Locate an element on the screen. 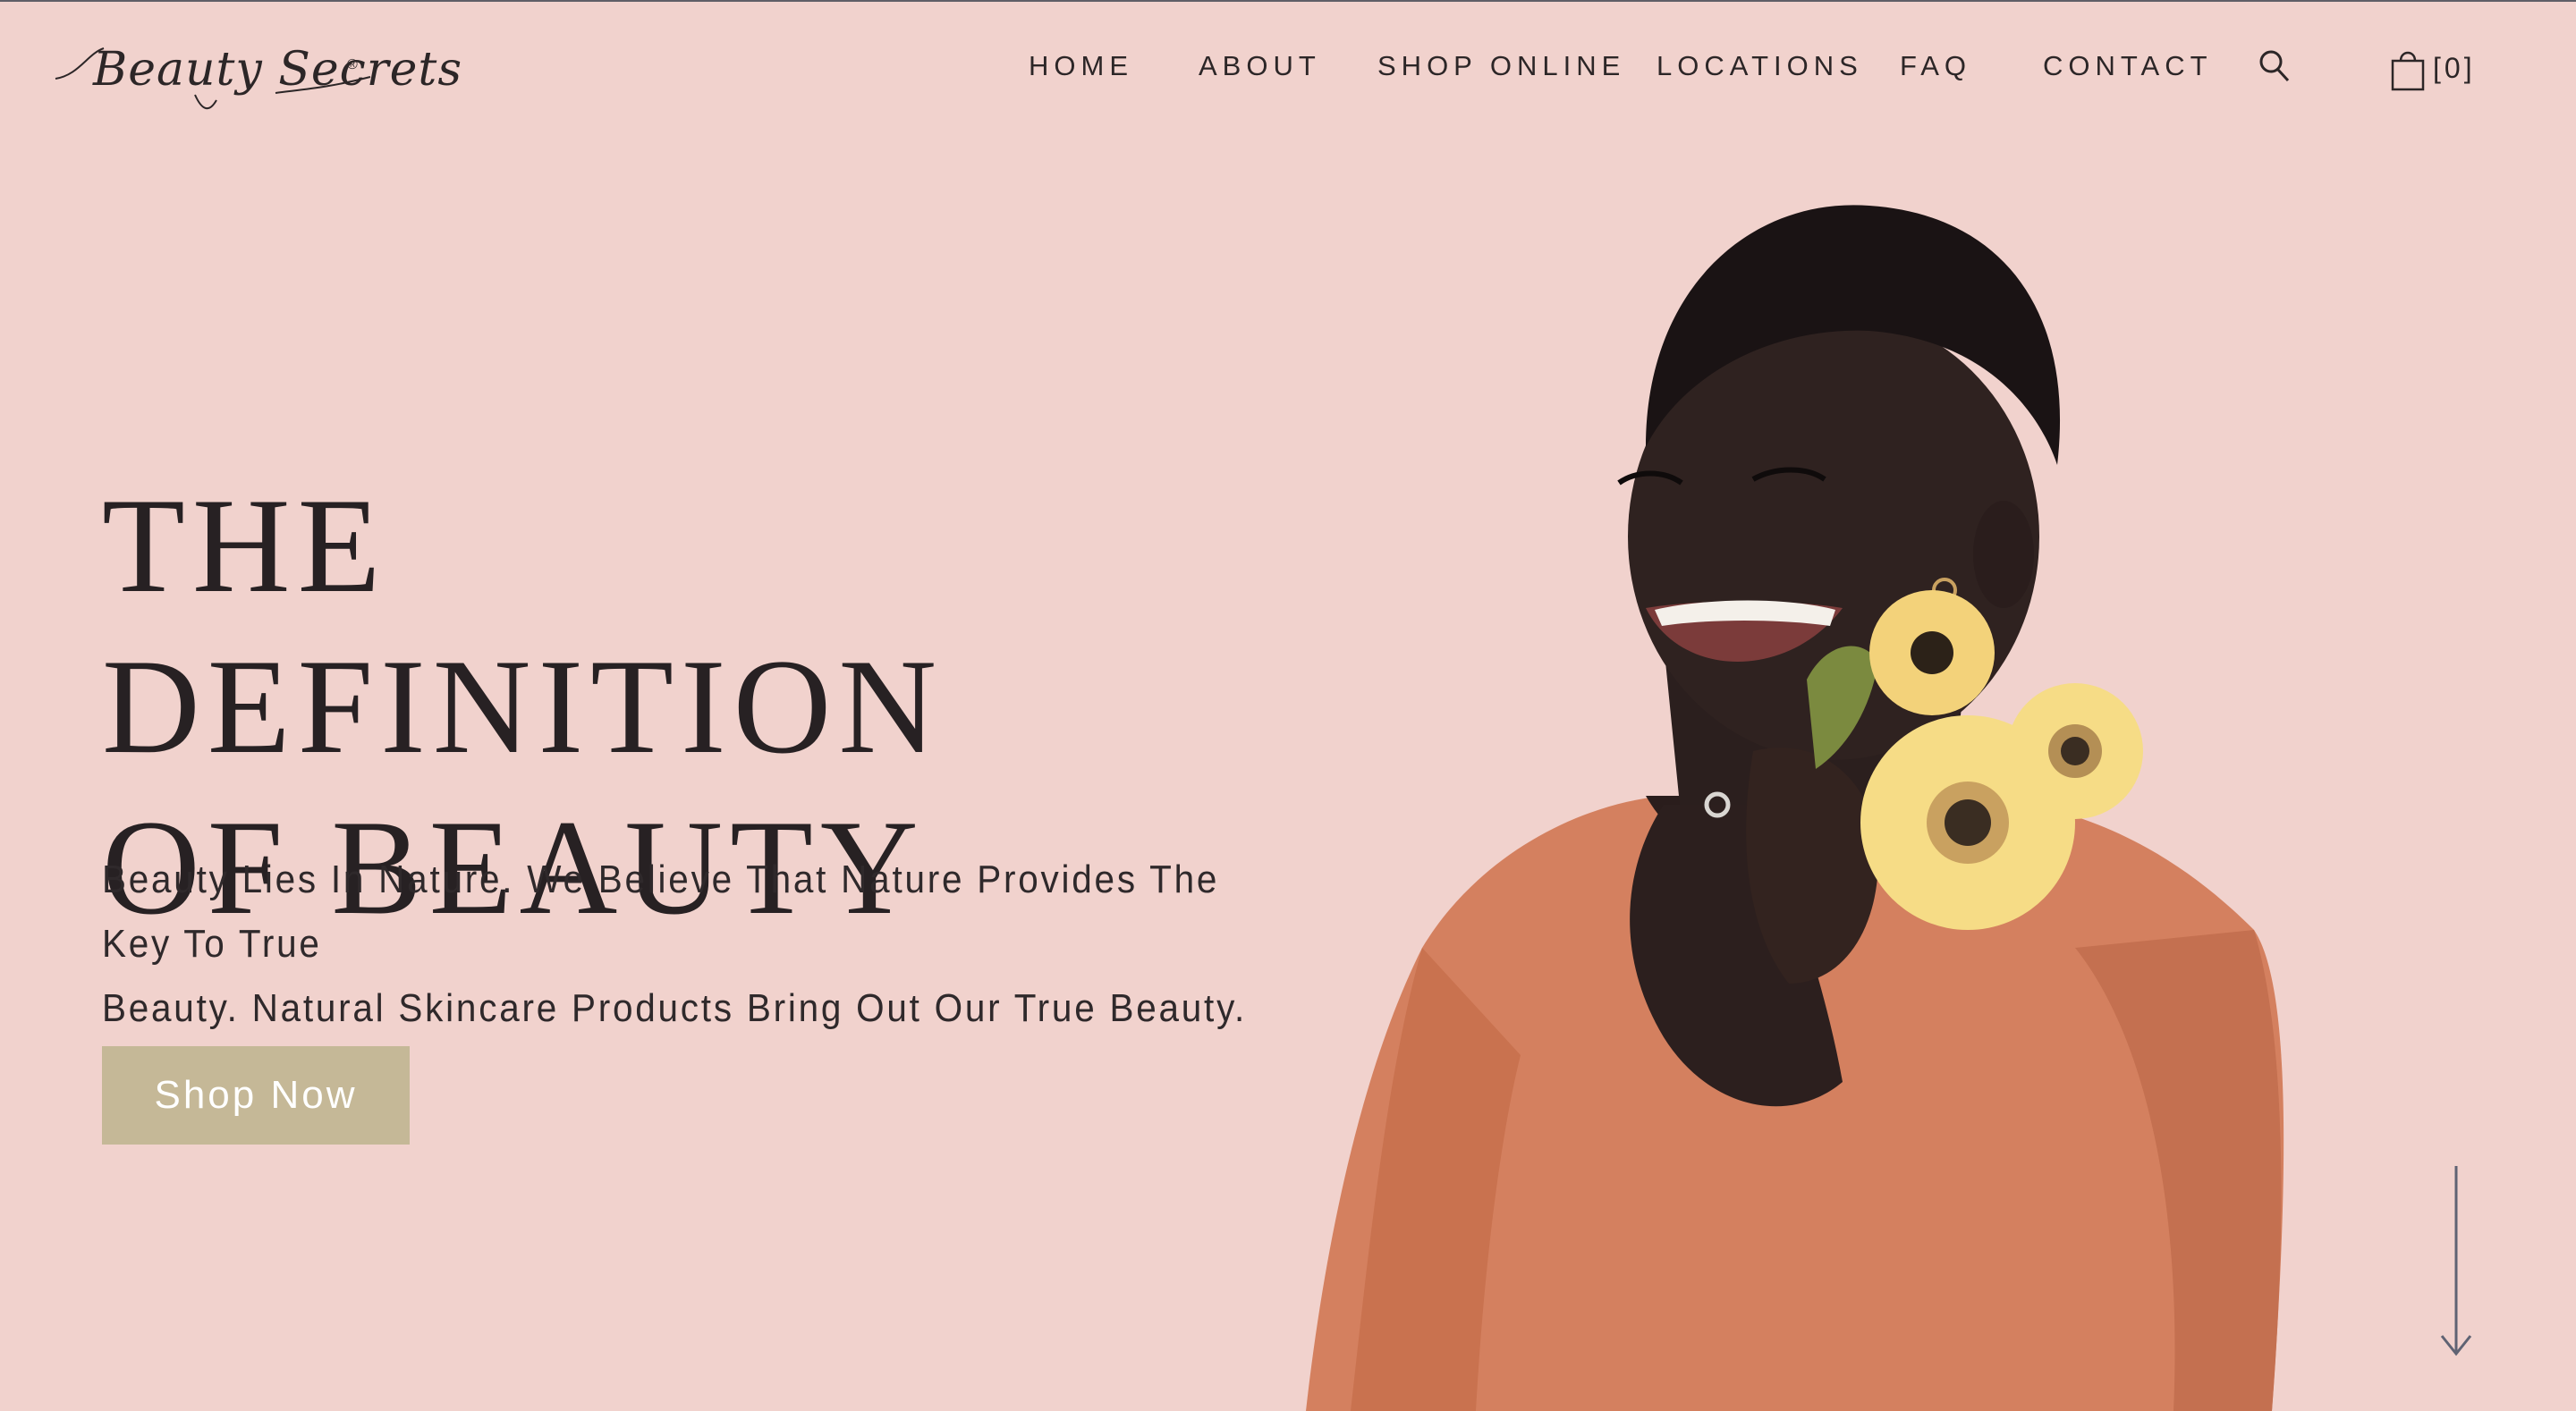 Image resolution: width=2576 pixels, height=1411 pixels. shopping-bag-icon is located at coordinates (2408, 72).